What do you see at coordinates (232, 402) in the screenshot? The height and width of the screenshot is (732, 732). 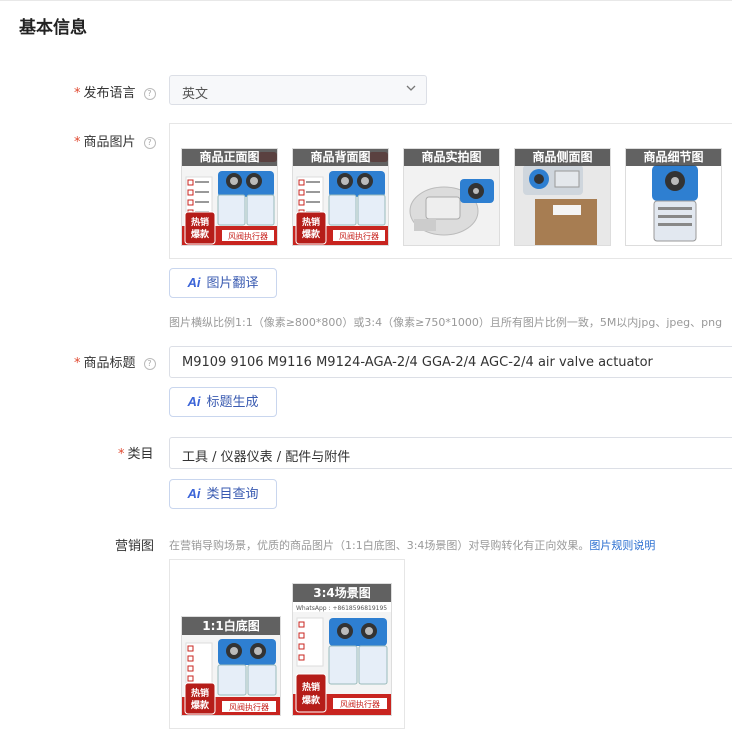 I see `title-generate-label: 标题生成` at bounding box center [232, 402].